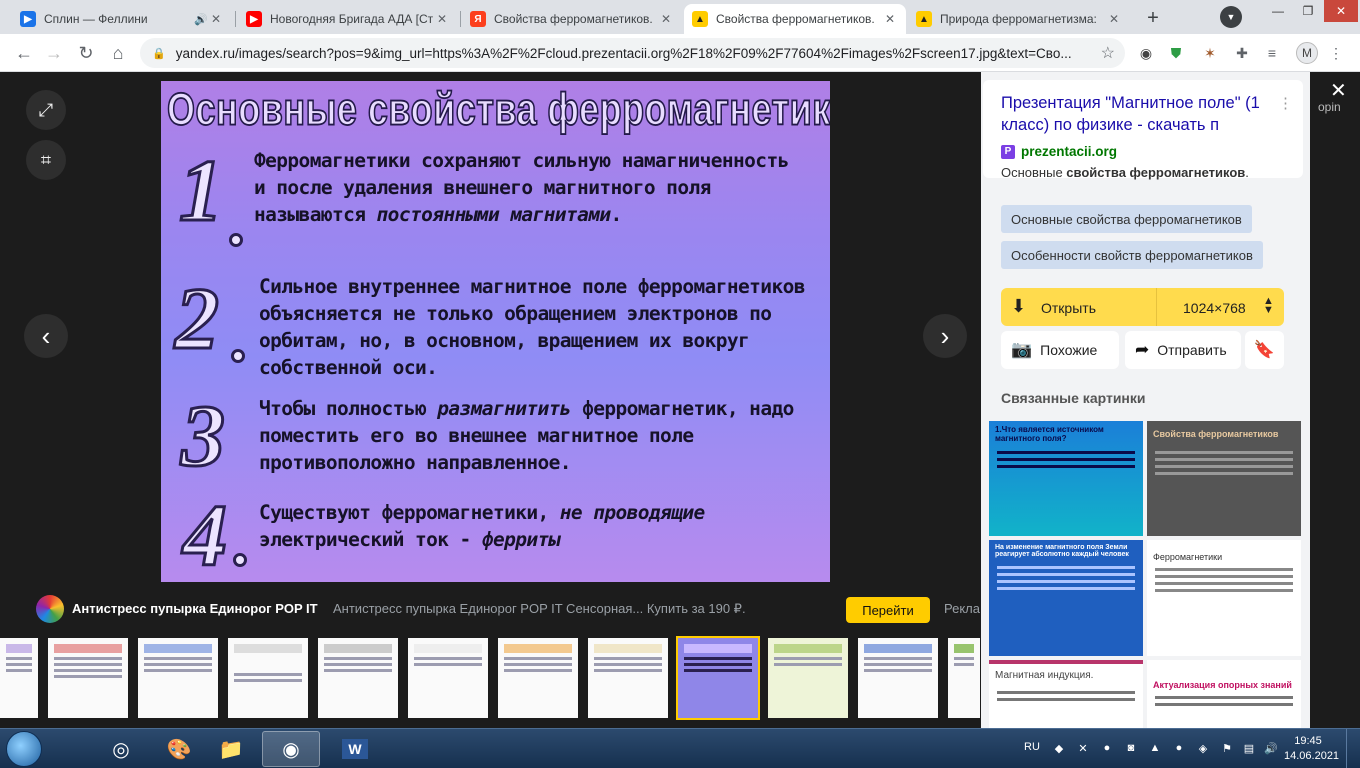 The width and height of the screenshot is (1360, 768). What do you see at coordinates (1059, 748) in the screenshot?
I see `tray-app-icon: ◆` at bounding box center [1059, 748].